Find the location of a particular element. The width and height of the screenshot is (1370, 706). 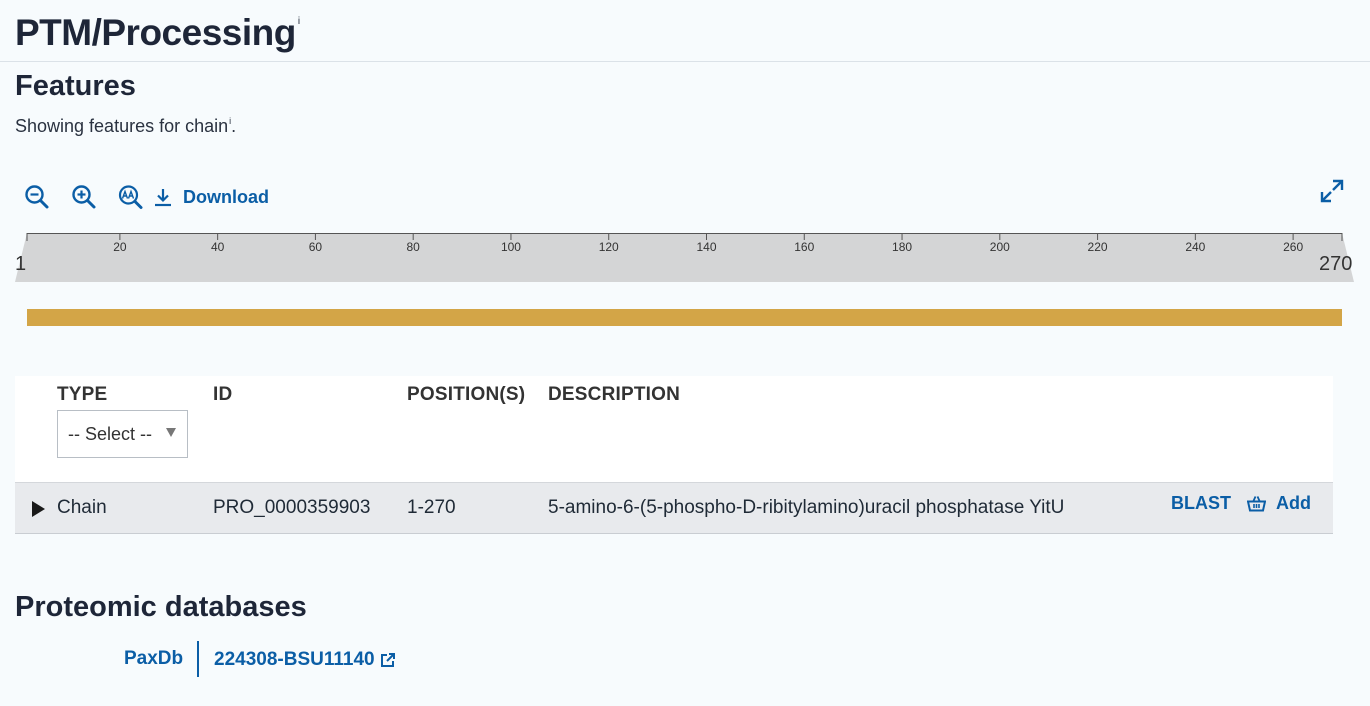

fullscreen-icon is located at coordinates (1332, 191).